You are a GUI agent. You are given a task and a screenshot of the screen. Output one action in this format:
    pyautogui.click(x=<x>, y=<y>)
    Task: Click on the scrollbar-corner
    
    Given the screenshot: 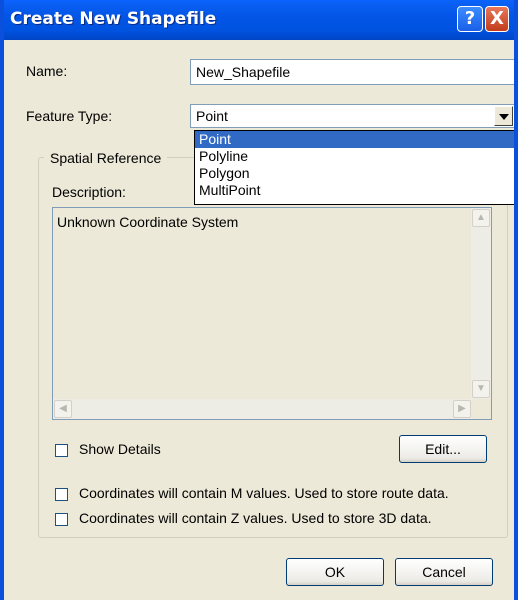 What is the action you would take?
    pyautogui.click(x=481, y=409)
    